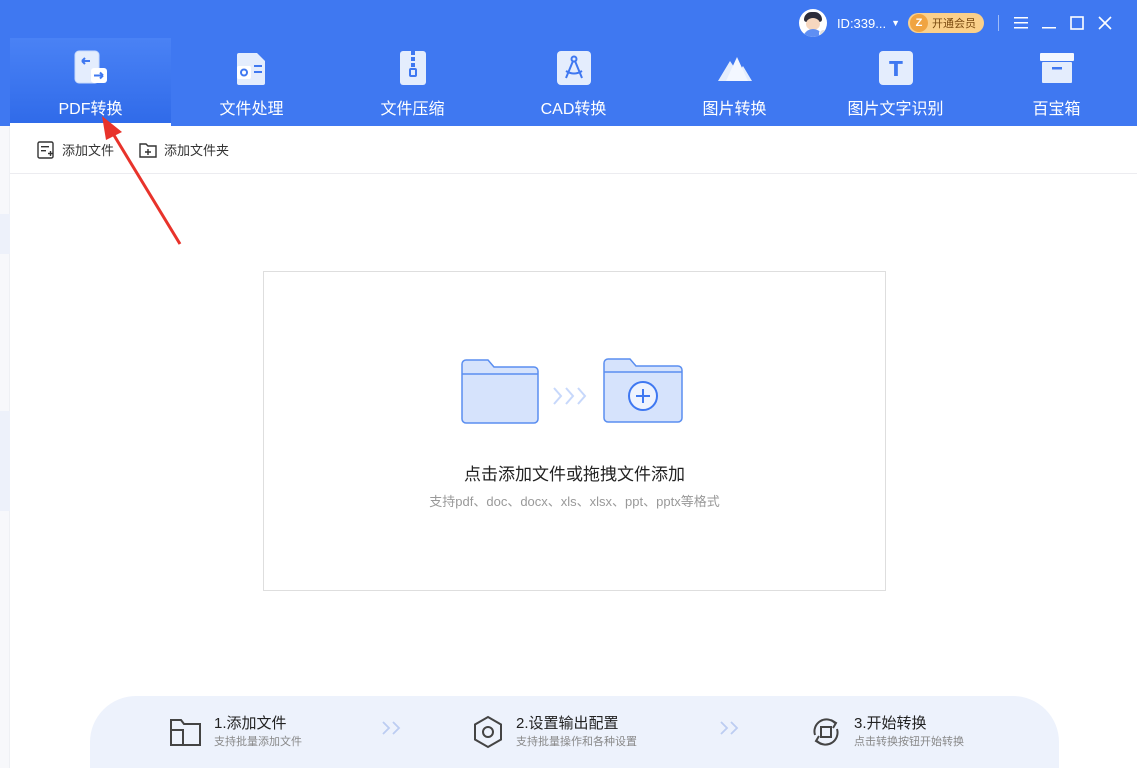  I want to click on drop-zone-title: 点击添加文件或拖拽文件添加, so click(574, 474).